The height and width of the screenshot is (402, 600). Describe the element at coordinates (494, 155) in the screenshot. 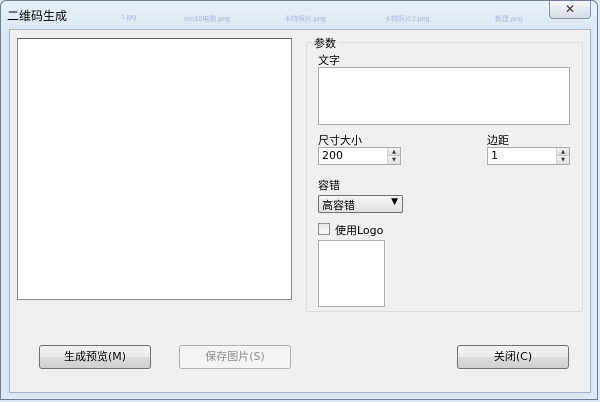

I see `margin-value: 1` at that location.